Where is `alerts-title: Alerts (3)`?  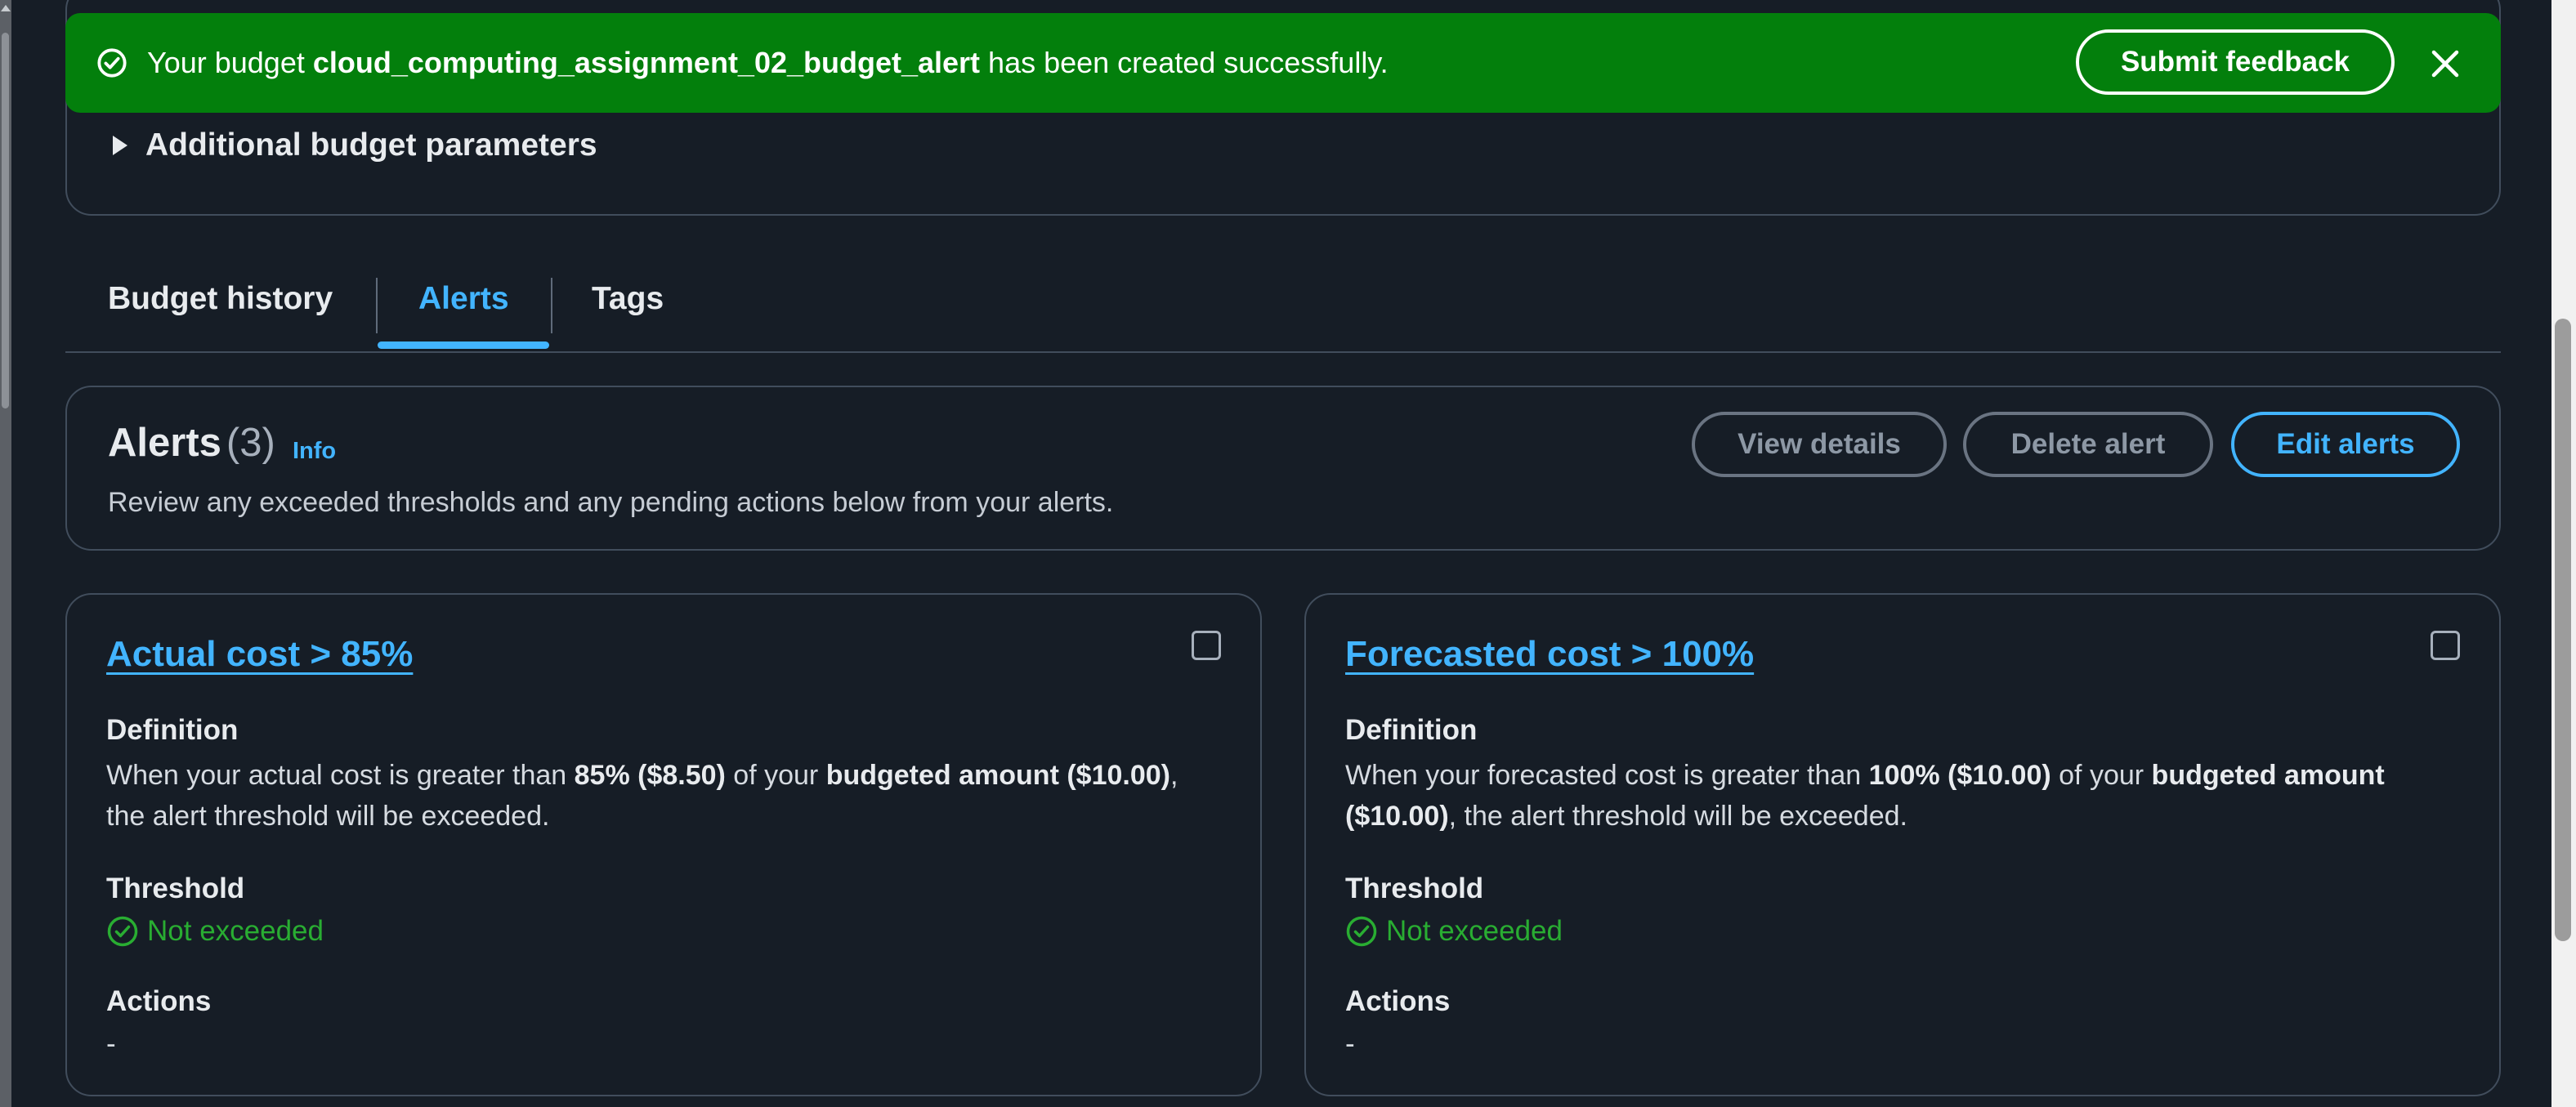
alerts-title: Alerts (3) is located at coordinates (191, 443).